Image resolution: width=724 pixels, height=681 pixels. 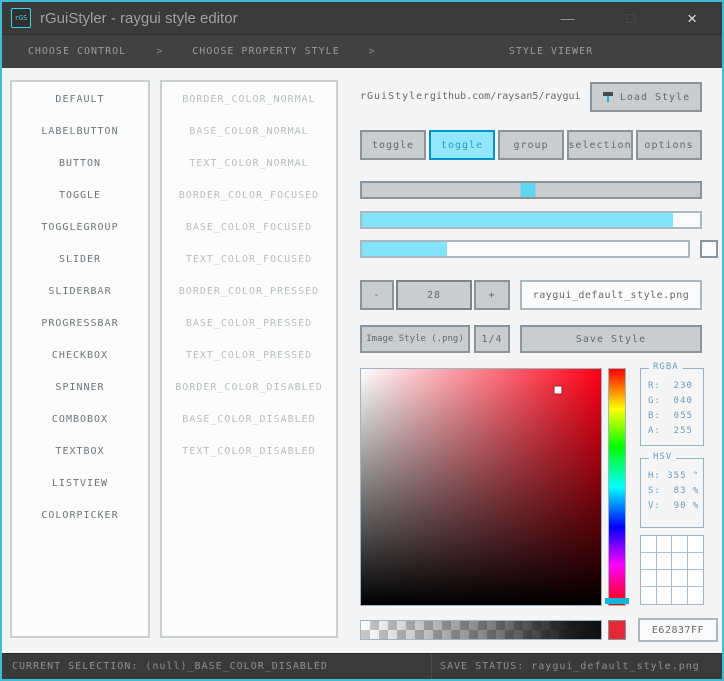 What do you see at coordinates (481, 630) in the screenshot?
I see `alpha-bar` at bounding box center [481, 630].